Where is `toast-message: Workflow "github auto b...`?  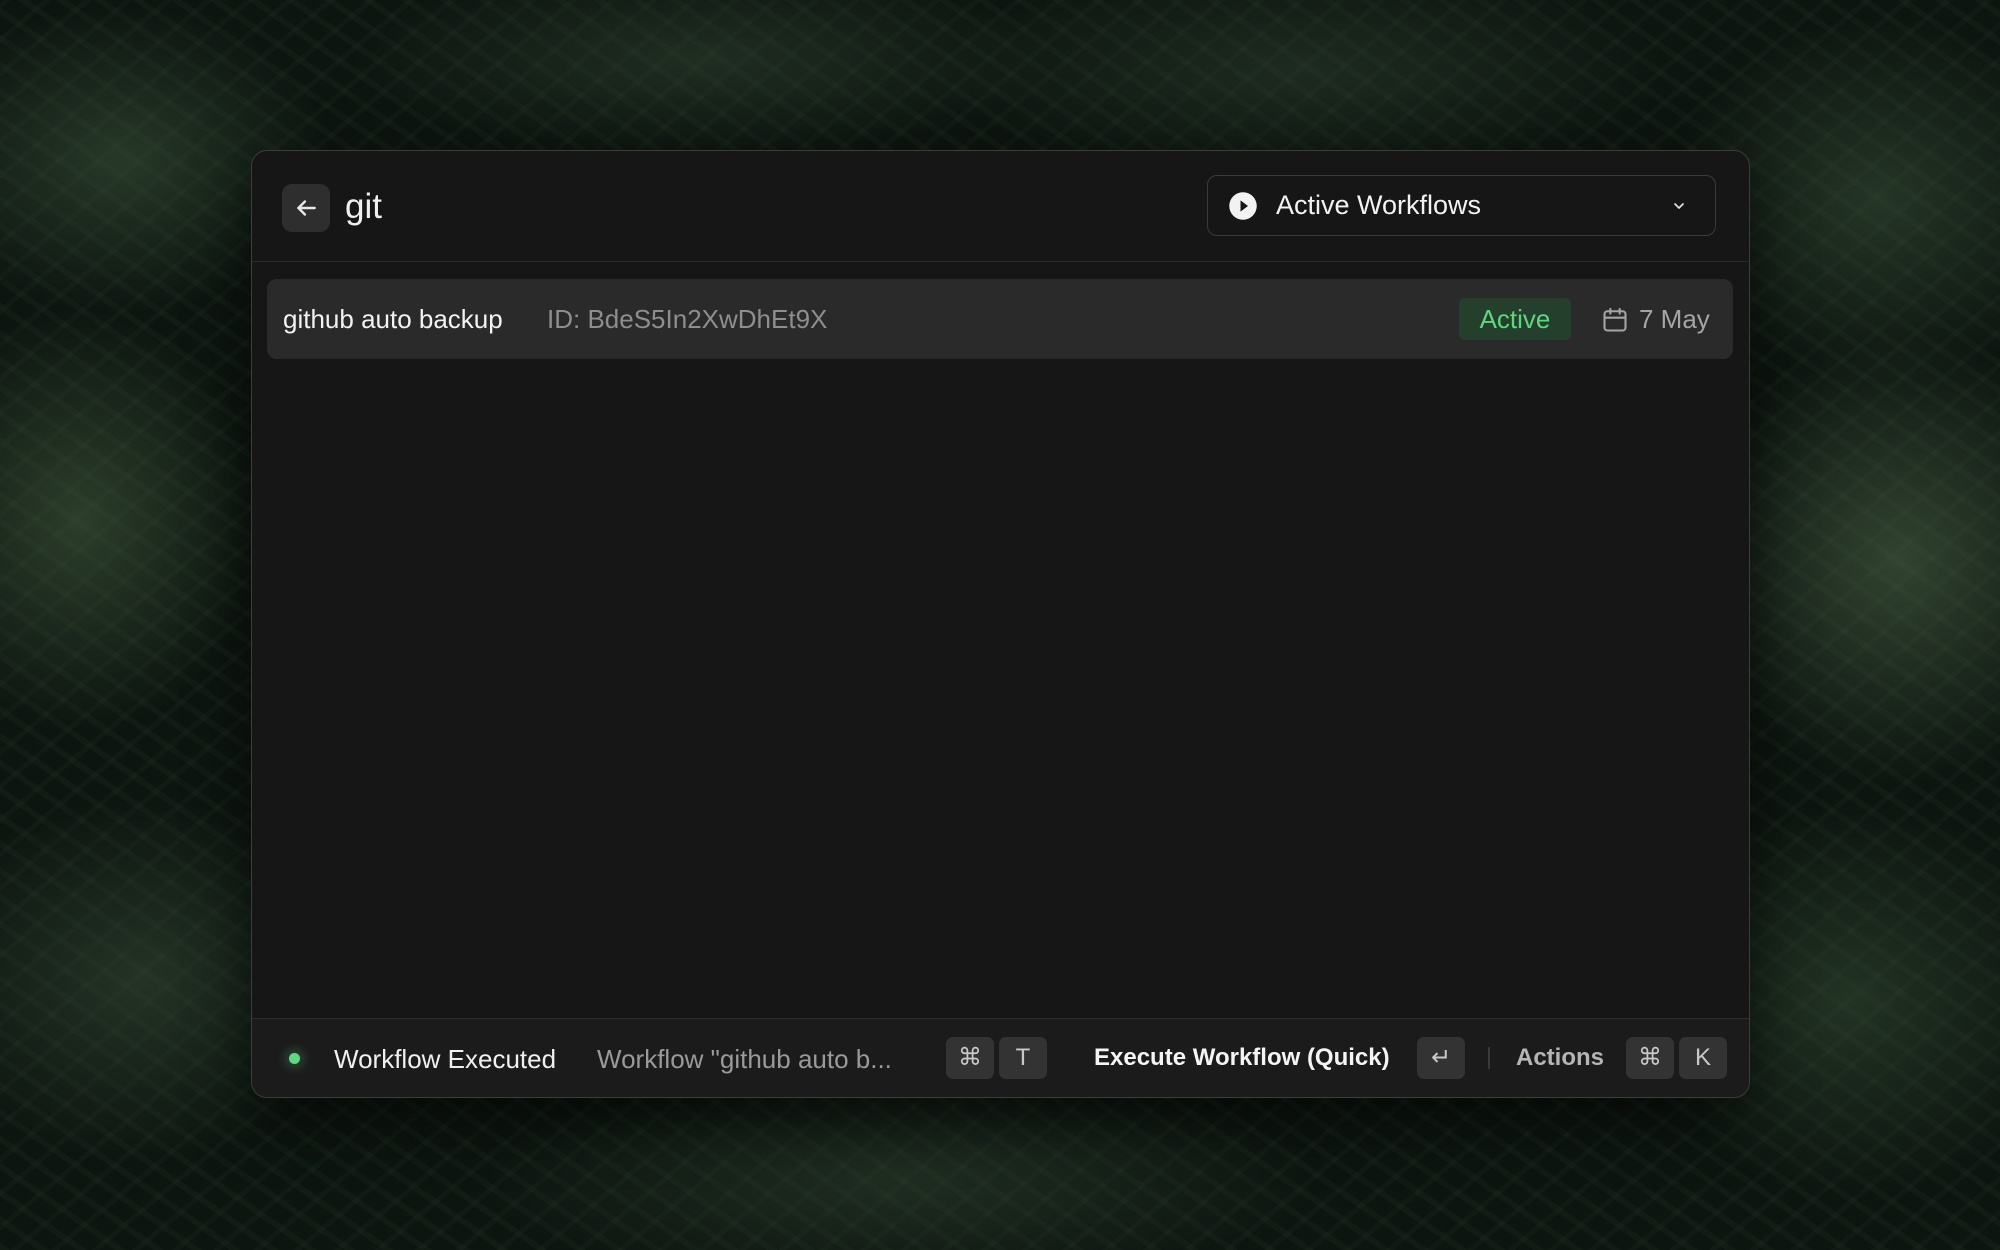
toast-message: Workflow "github auto b... is located at coordinates (744, 1059).